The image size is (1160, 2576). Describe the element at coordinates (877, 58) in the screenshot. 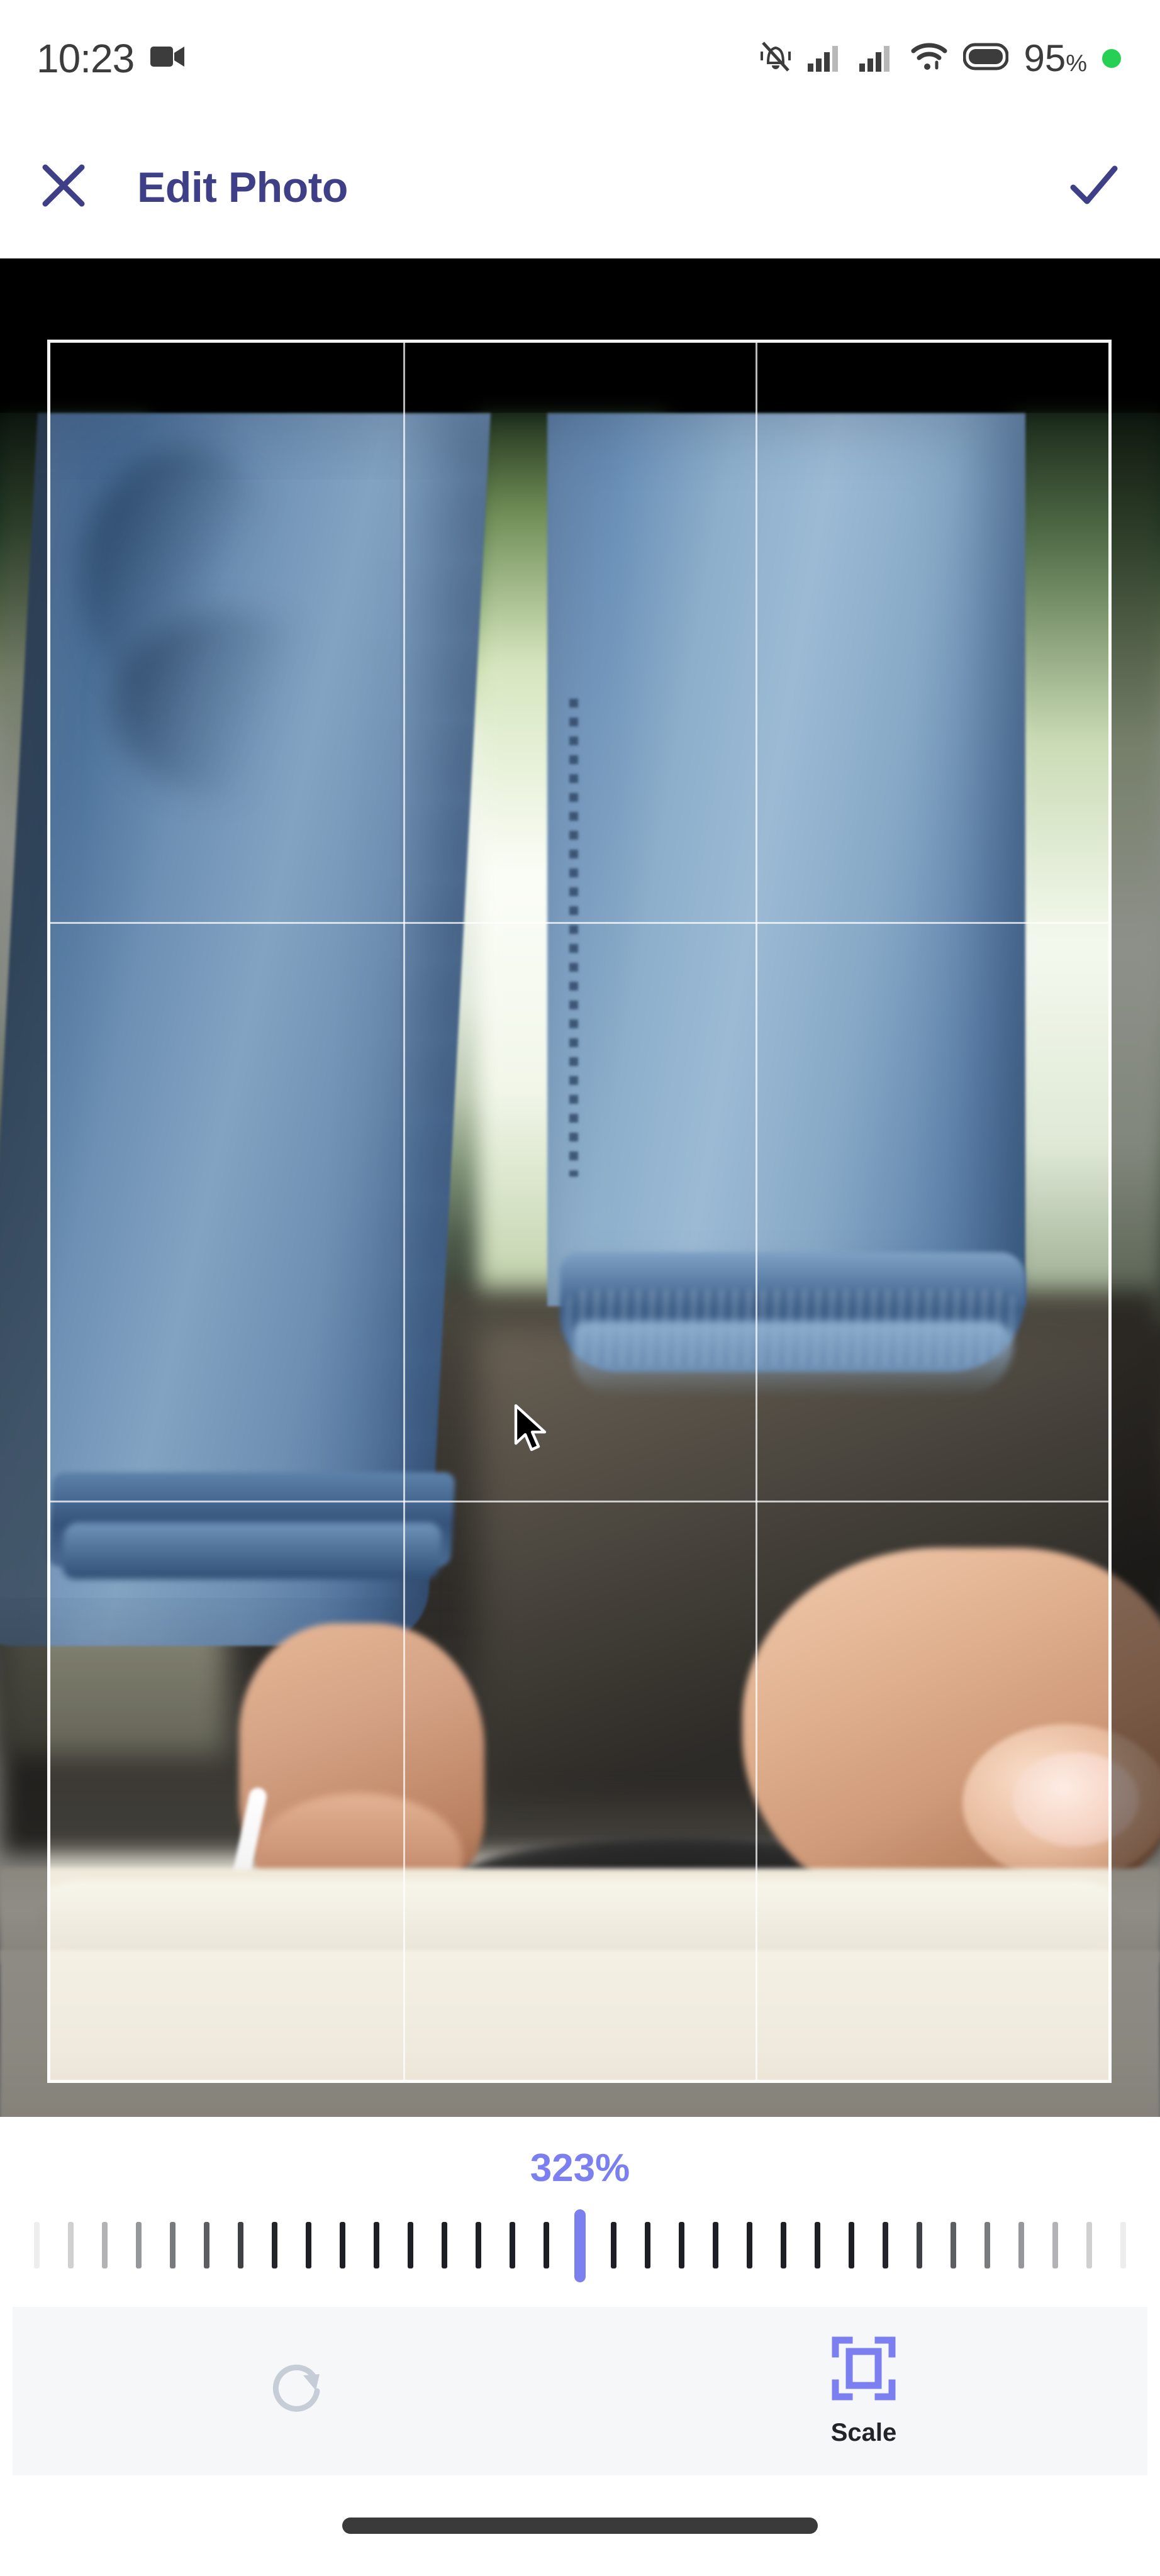

I see `signal-sim2-icon` at that location.